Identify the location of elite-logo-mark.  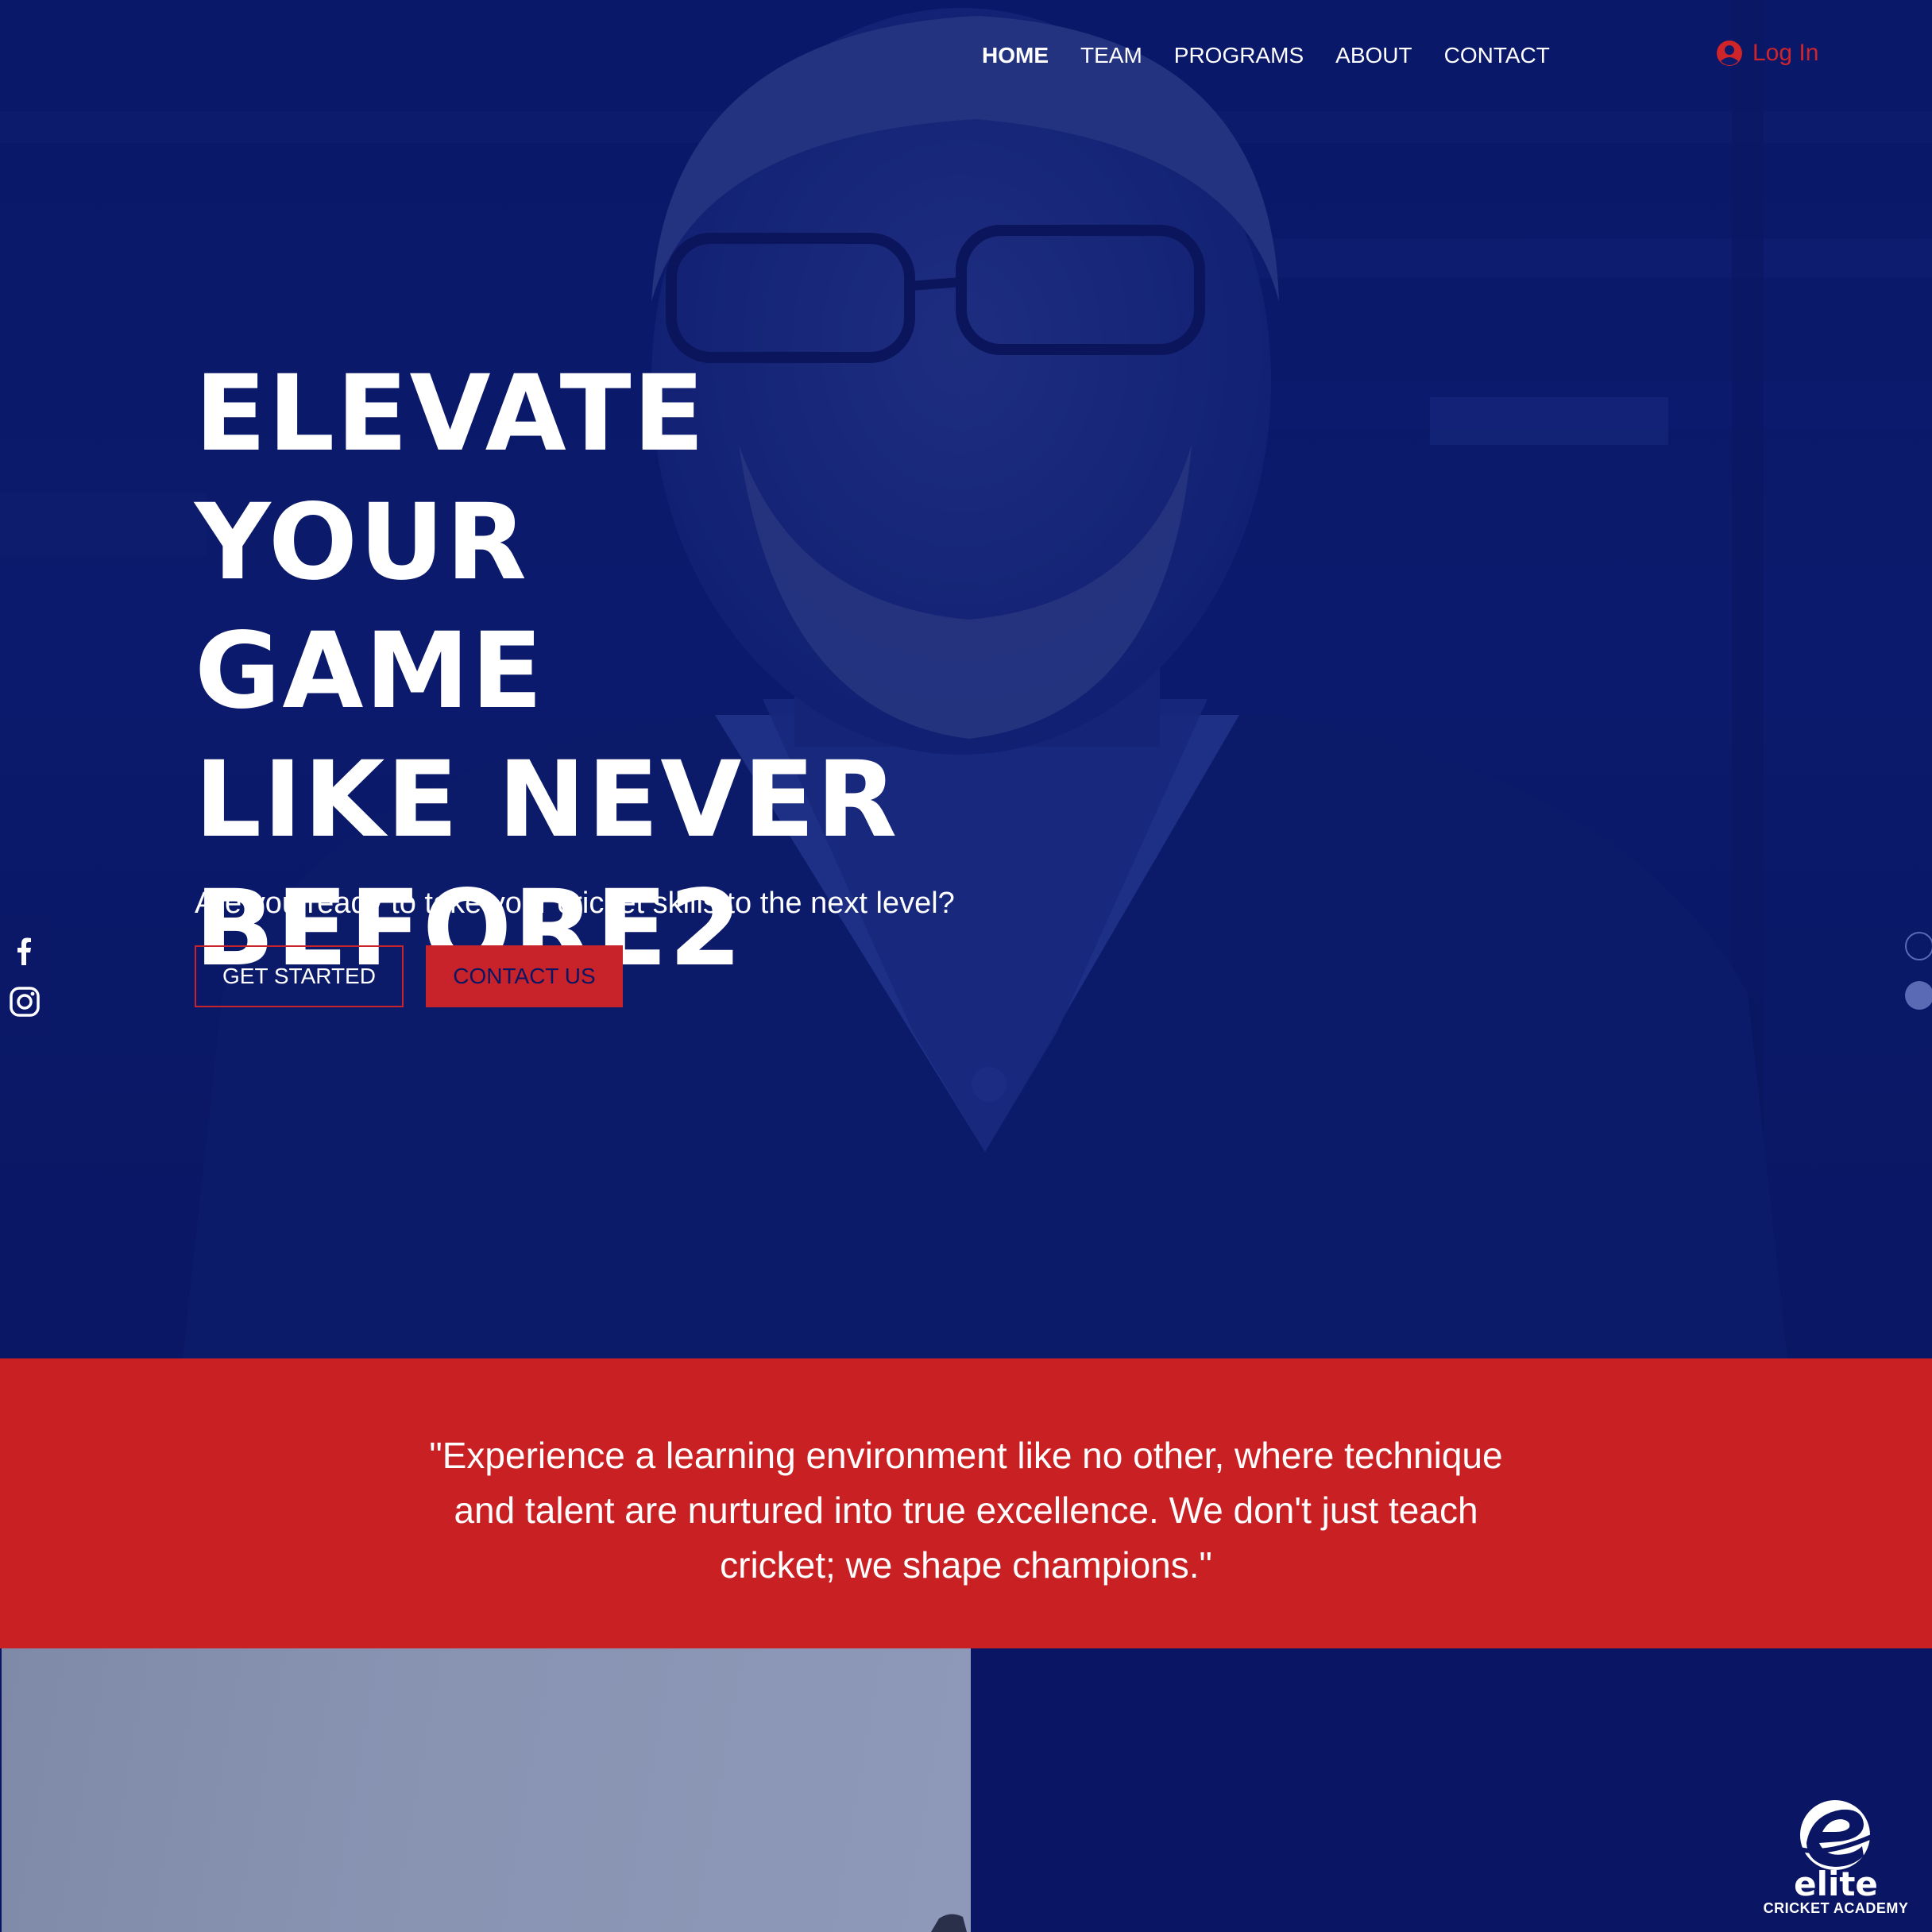
(1836, 1835).